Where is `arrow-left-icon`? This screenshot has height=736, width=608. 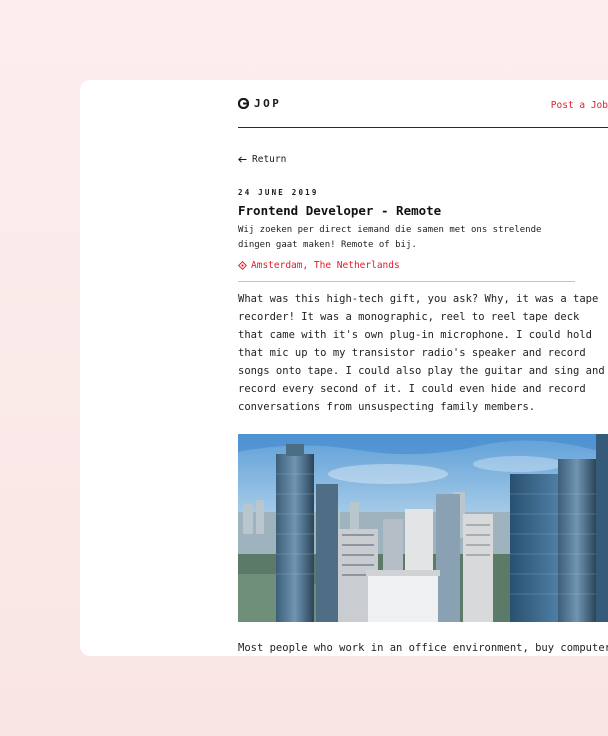 arrow-left-icon is located at coordinates (242, 159).